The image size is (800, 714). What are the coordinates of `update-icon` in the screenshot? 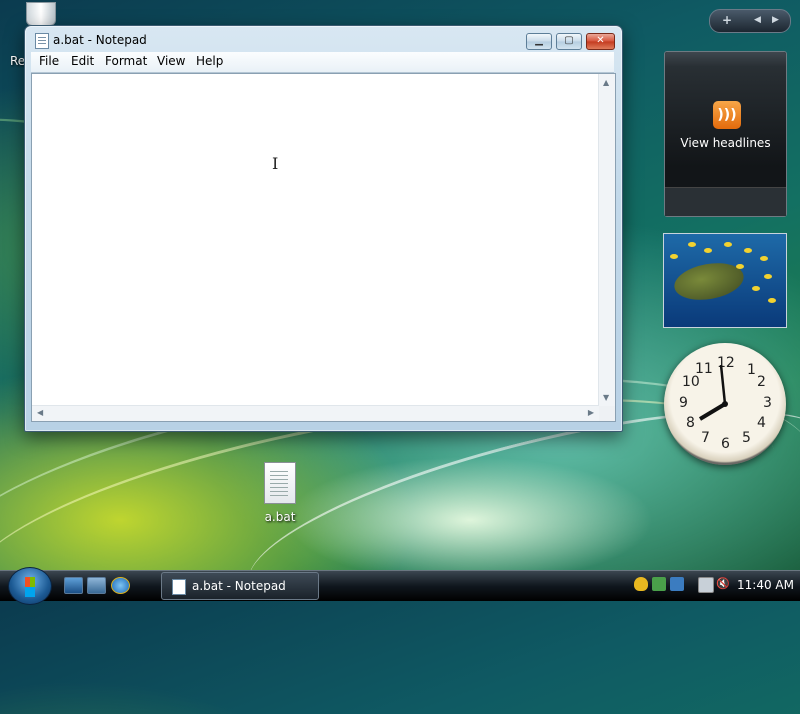 It's located at (659, 584).